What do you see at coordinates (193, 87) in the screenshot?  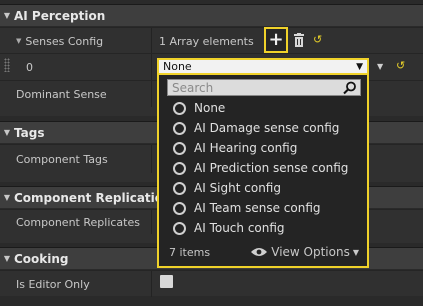 I see `search-placeholder: Search` at bounding box center [193, 87].